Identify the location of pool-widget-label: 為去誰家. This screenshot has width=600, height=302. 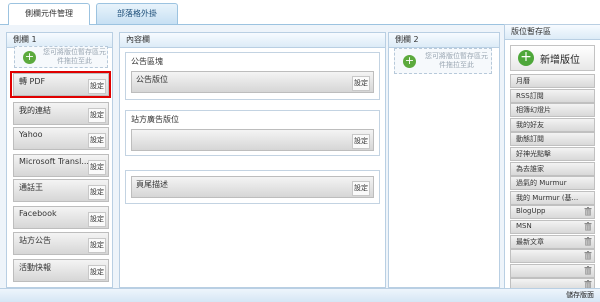
(530, 168).